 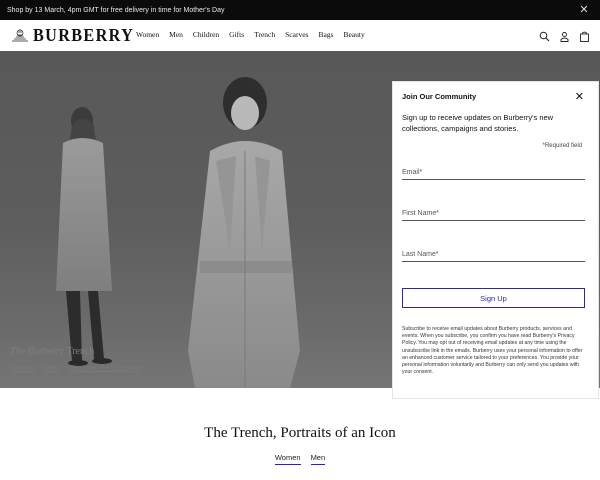 I want to click on brand-logo: BURBERRY, so click(x=83, y=35).